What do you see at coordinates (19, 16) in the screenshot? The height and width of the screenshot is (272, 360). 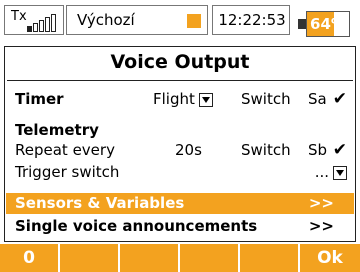 I see `tx-label: Tx` at bounding box center [19, 16].